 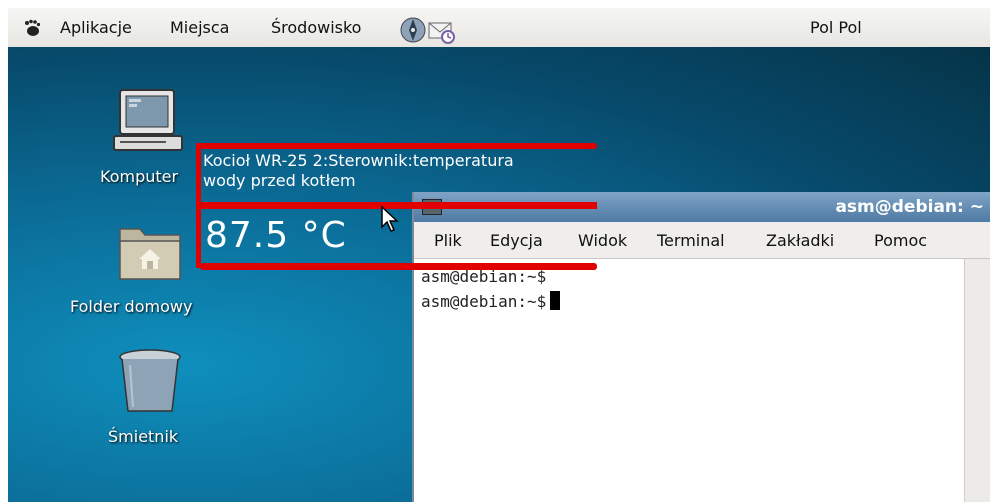 I want to click on top-panel: Aplikacje Miejsca Środowisko Pol Pol, so click(x=499, y=28).